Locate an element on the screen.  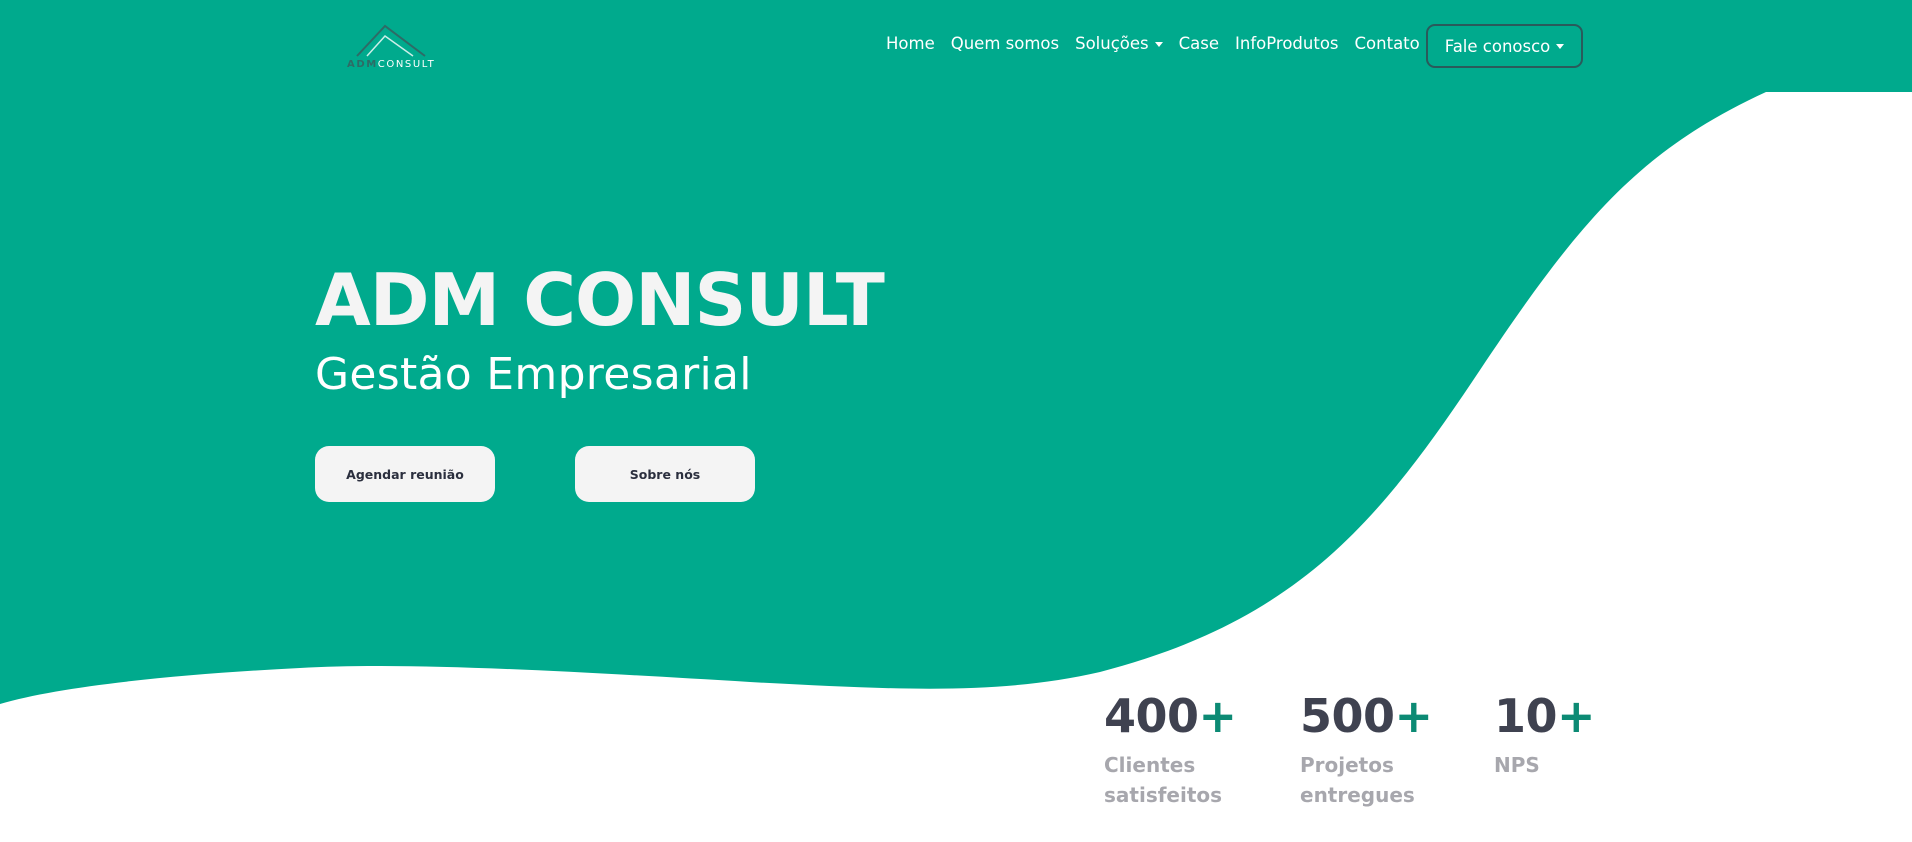
stat-nps: 10+ NPS is located at coordinates (1545, 734).